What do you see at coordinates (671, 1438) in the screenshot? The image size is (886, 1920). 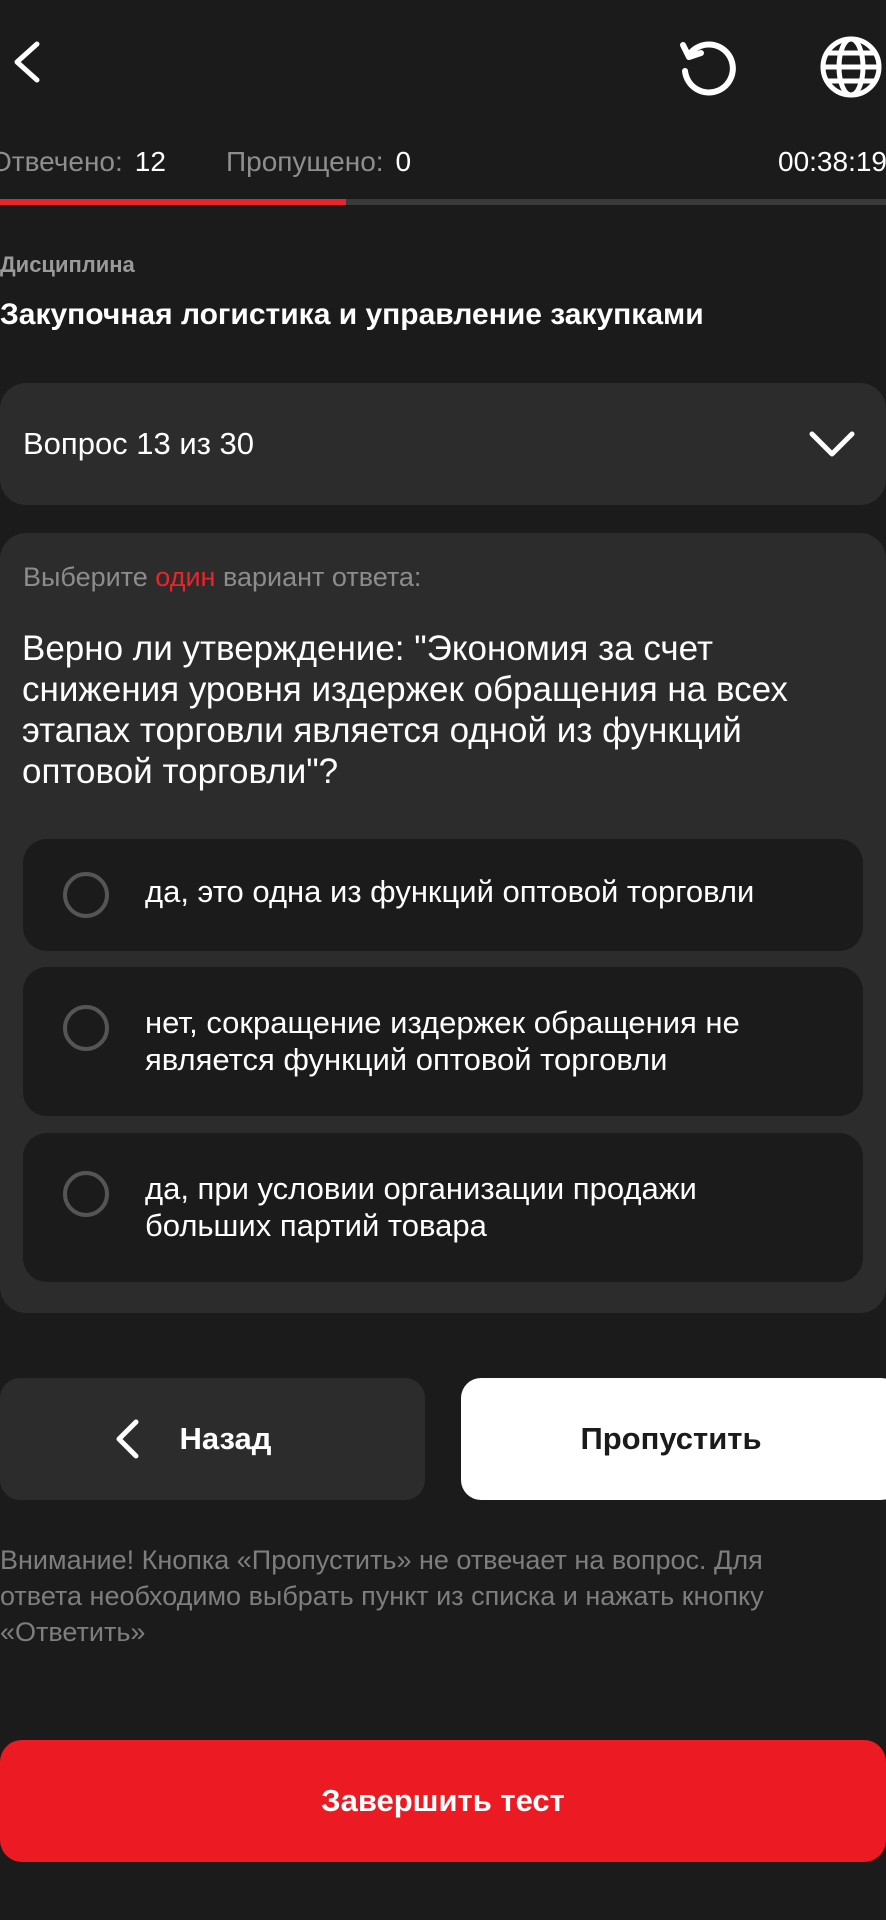 I see `skip-label: Пропустить` at bounding box center [671, 1438].